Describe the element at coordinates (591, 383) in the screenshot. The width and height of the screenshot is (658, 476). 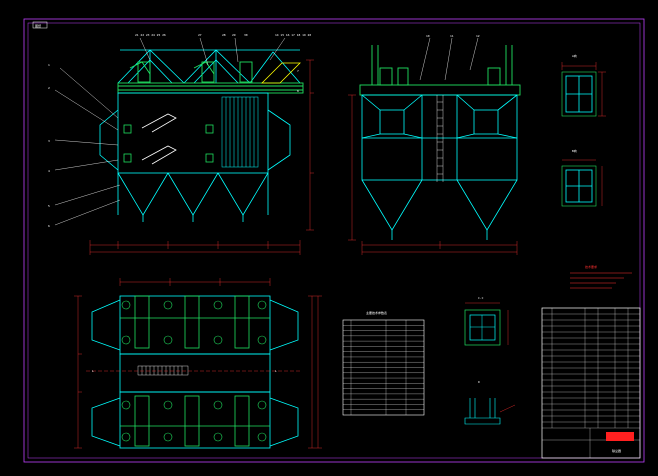
I see `title-block: 除尘器` at that location.